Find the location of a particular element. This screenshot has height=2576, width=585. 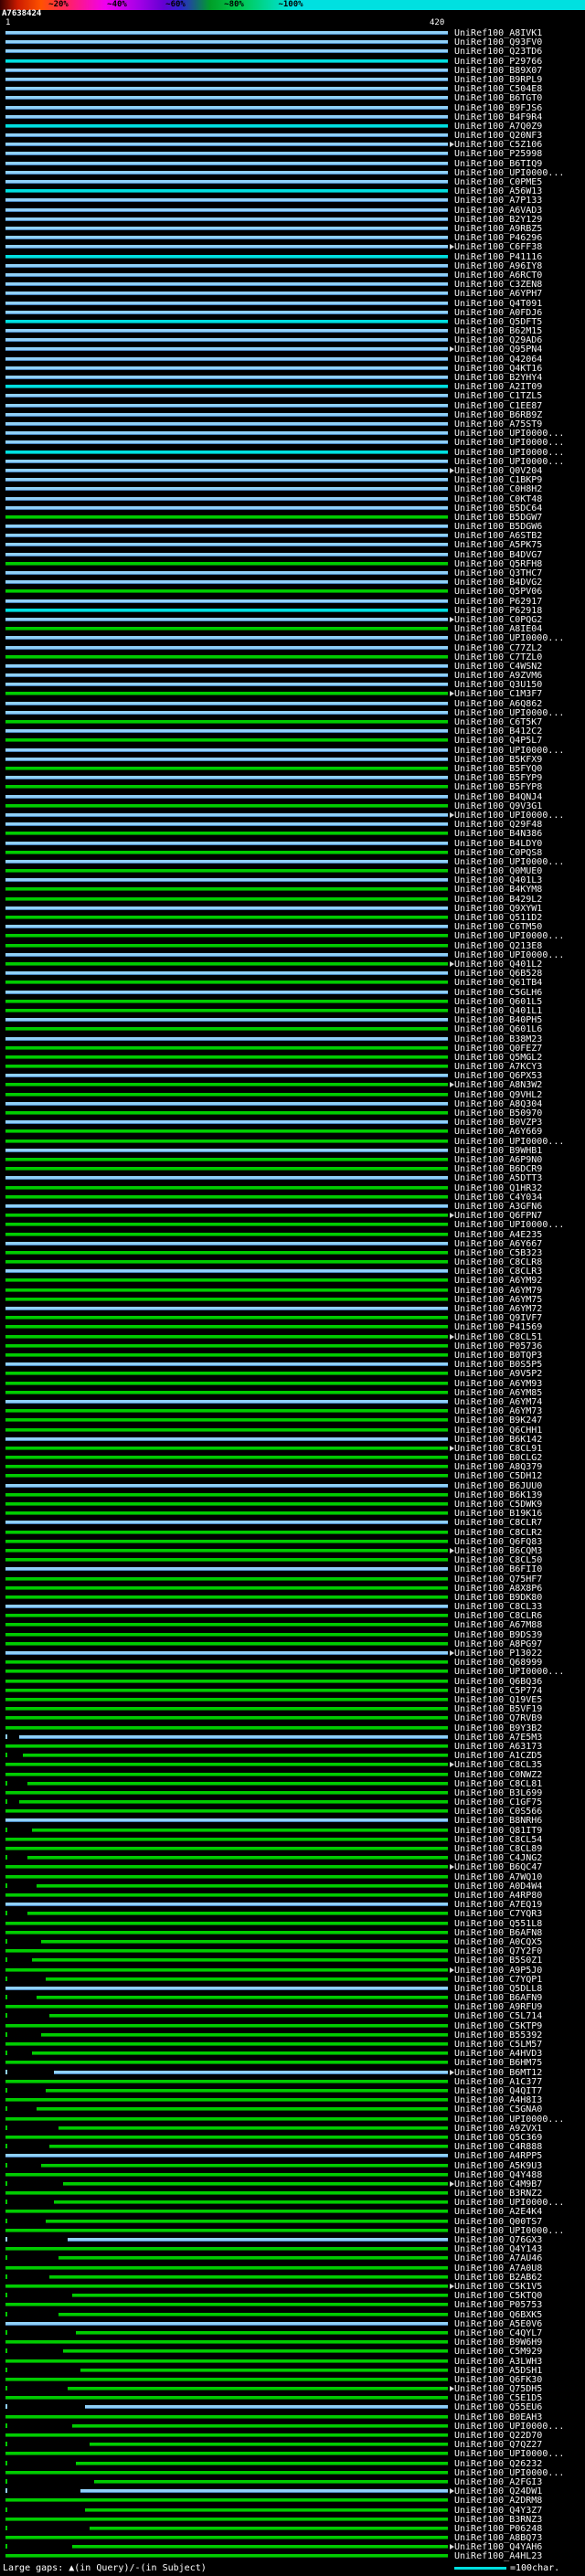

hit-label: UniRef100_Q22D70 is located at coordinates (498, 2436).